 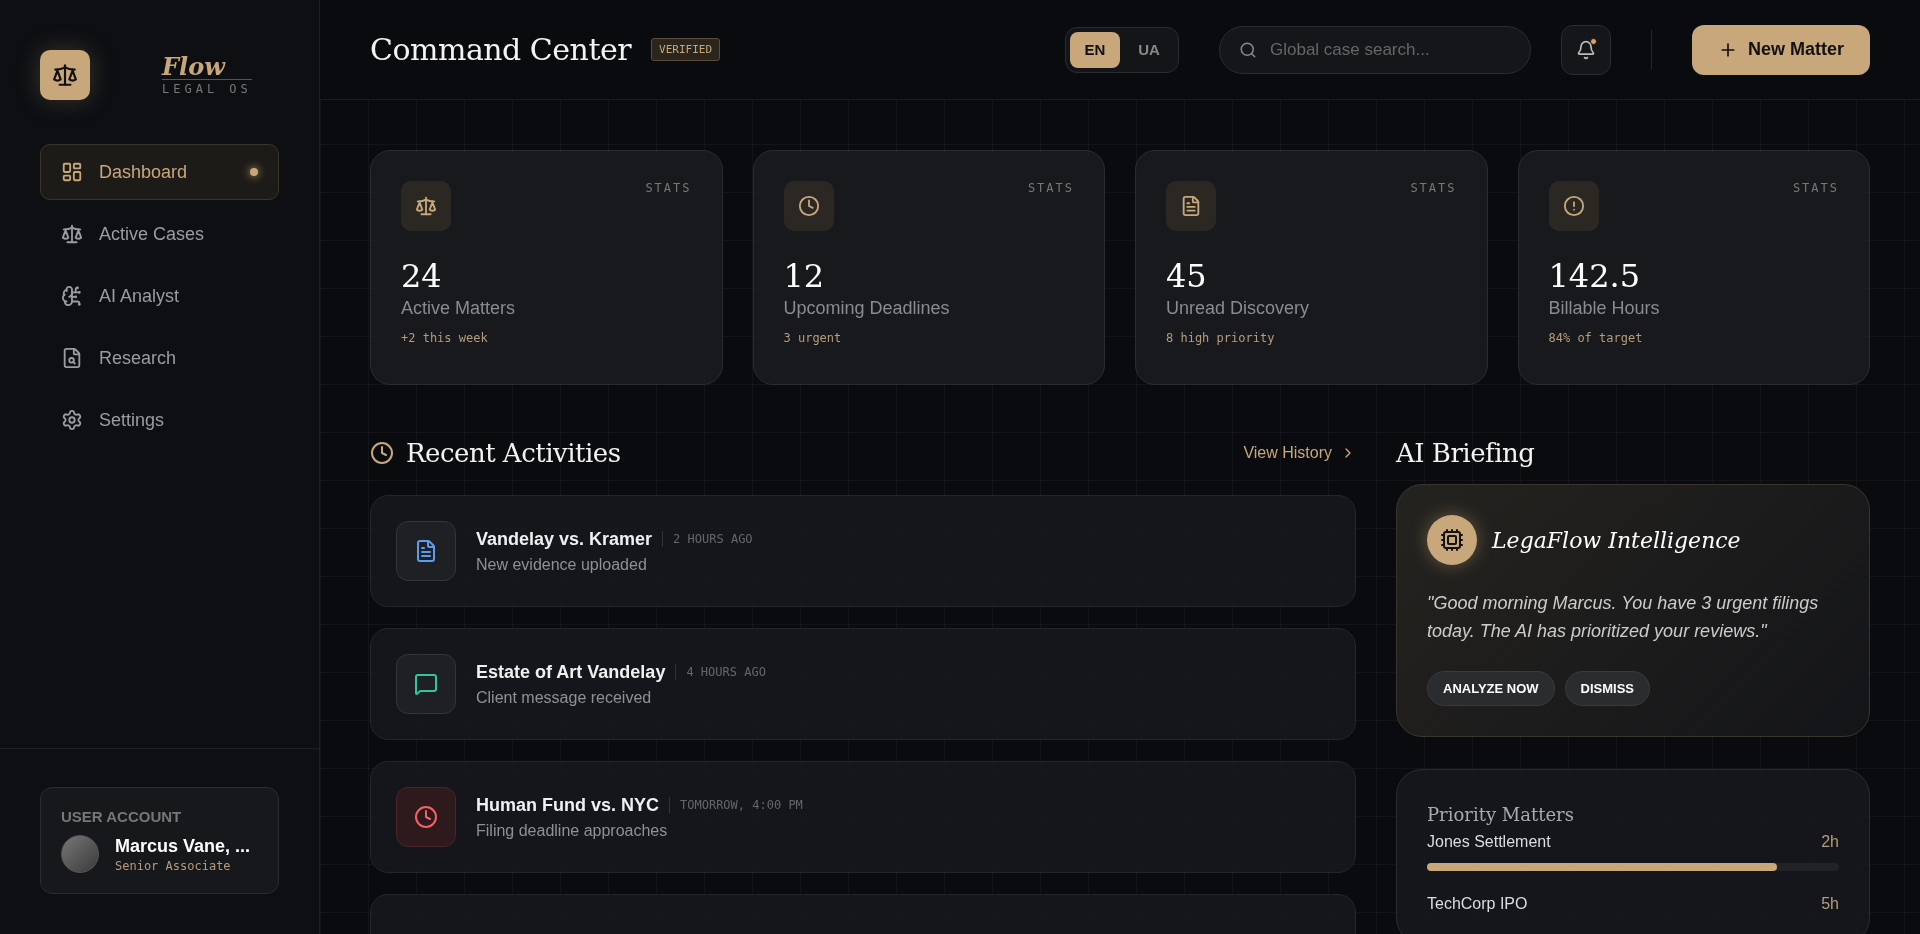 I want to click on avatar, so click(x=80, y=854).